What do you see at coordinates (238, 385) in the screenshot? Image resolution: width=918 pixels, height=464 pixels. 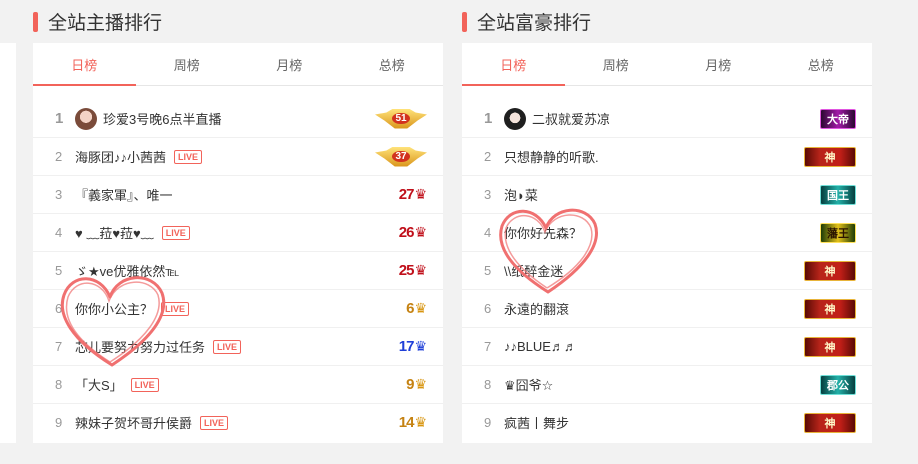 I see `list-item: 8 「大S」 LIVE 9 ♛` at bounding box center [238, 385].